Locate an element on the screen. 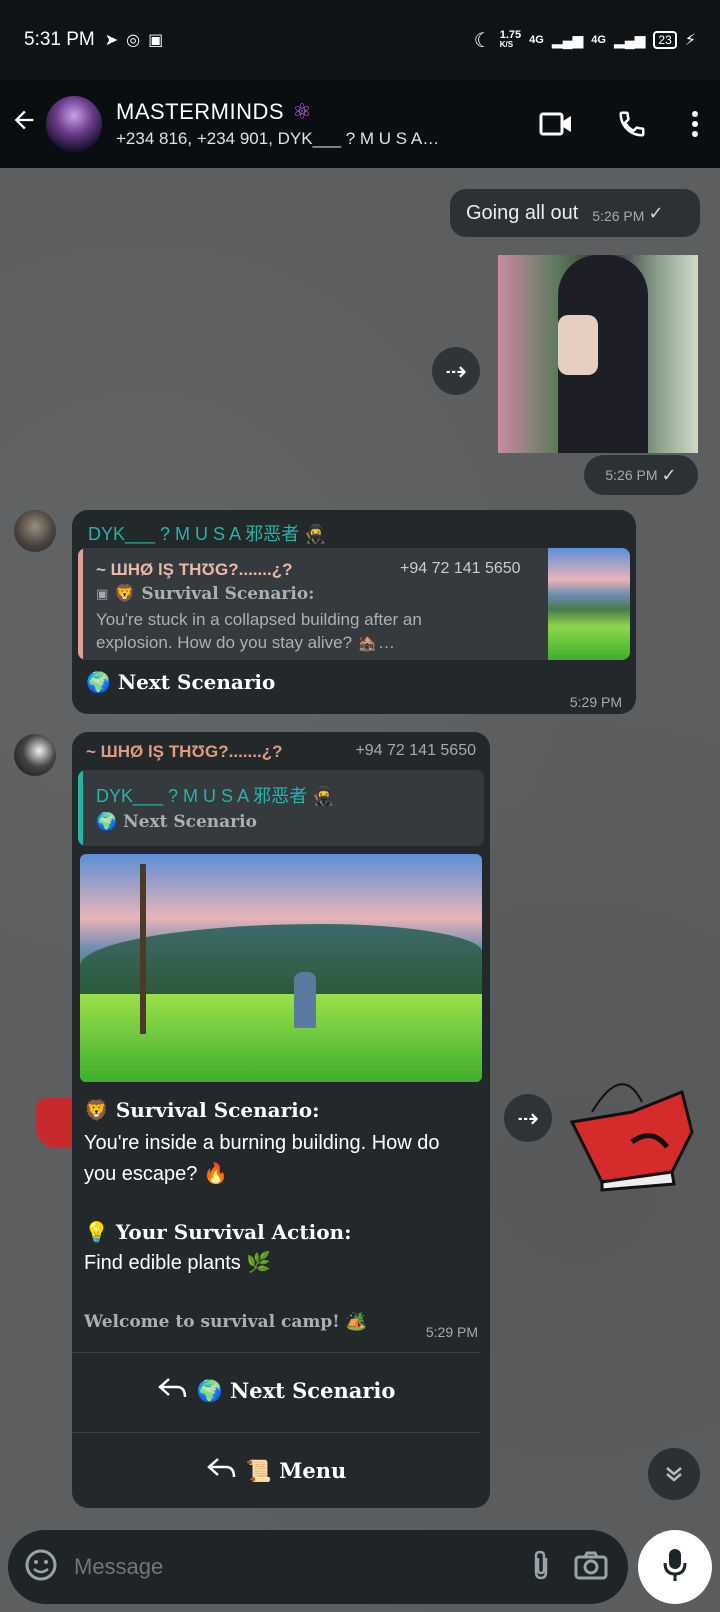 This screenshot has height=1612, width=720. message-footer: Welcome to survival camp! 🏕️ is located at coordinates (225, 1322).